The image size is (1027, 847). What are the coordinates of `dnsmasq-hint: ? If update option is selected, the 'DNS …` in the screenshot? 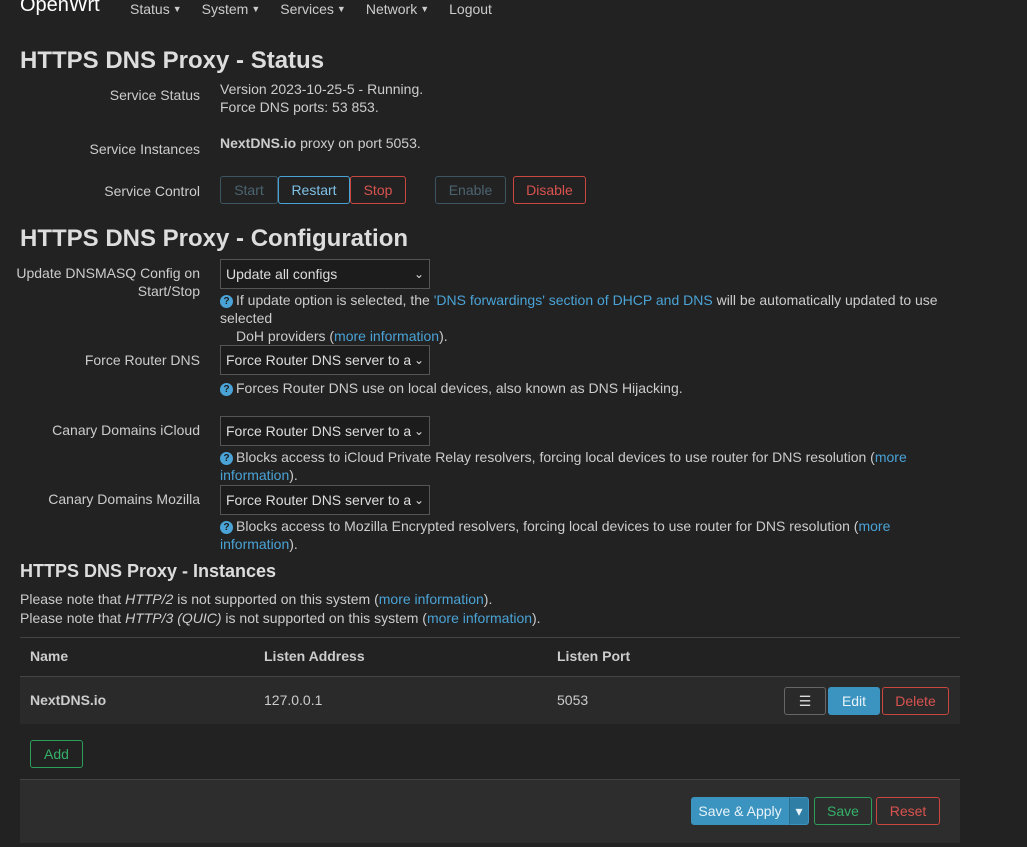 It's located at (585, 318).